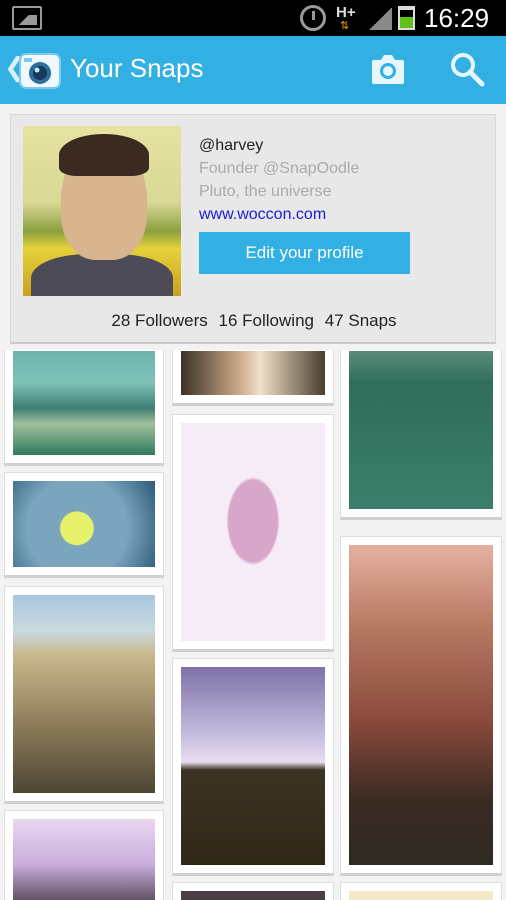  Describe the element at coordinates (27, 18) in the screenshot. I see `gallery-notification-icon` at that location.